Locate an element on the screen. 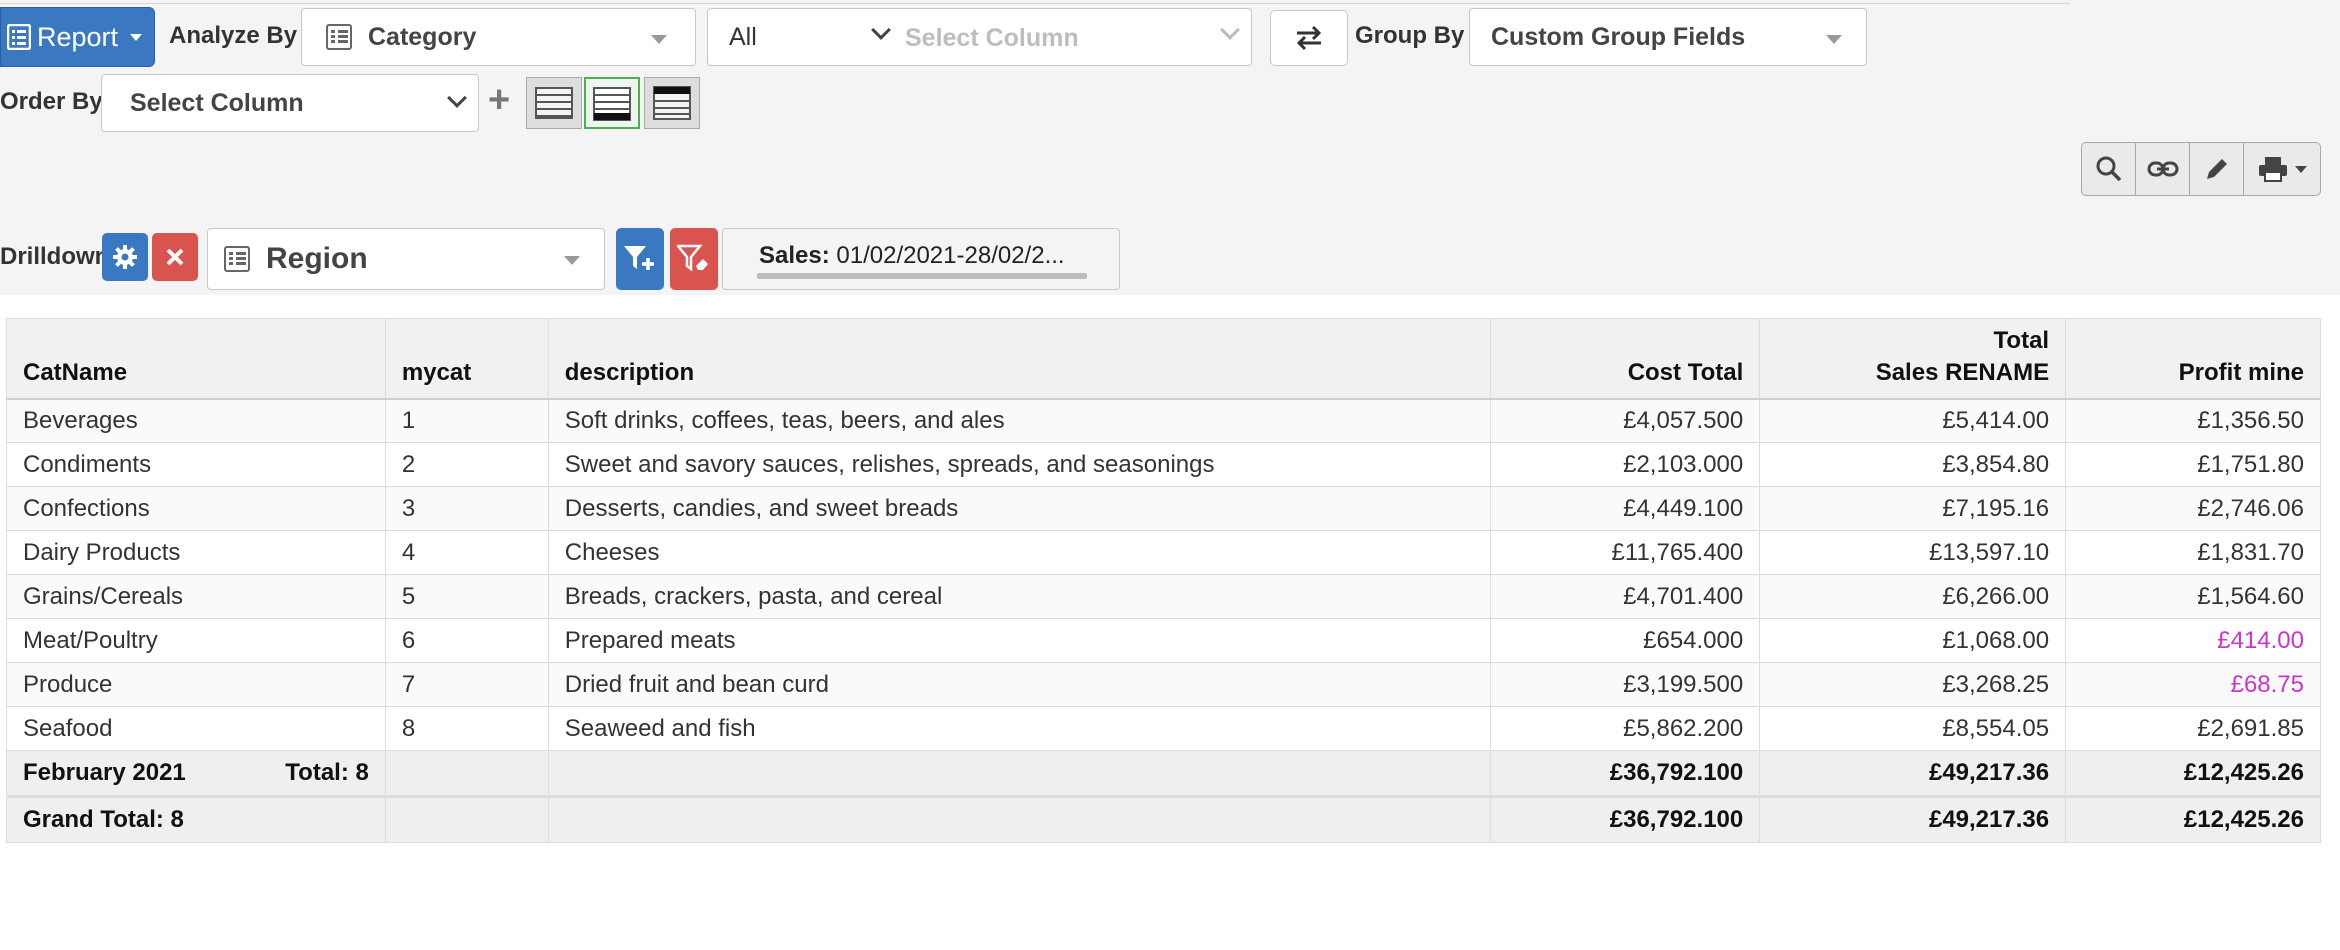 This screenshot has height=950, width=2340. order-by-select: Select Column is located at coordinates (290, 103).